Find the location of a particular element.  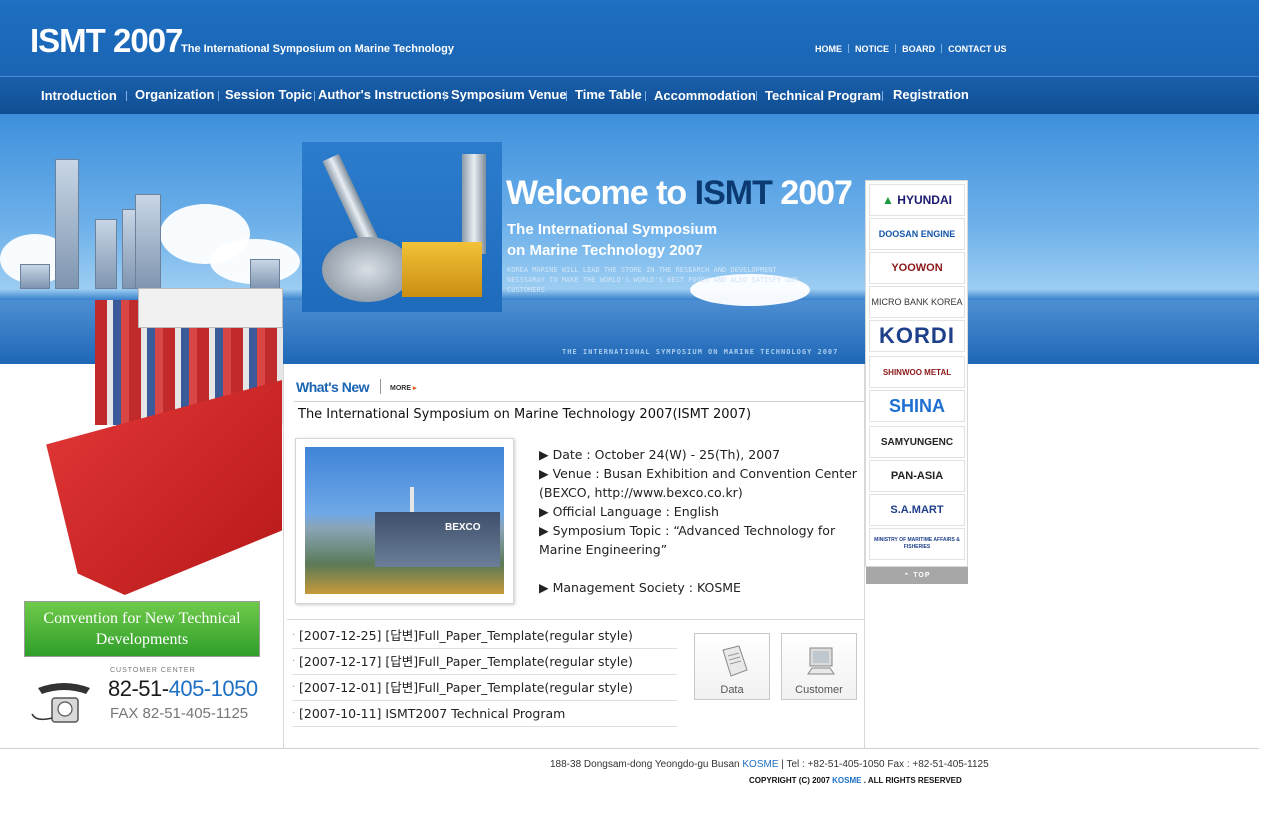

customer-button-label: Customer is located at coordinates (819, 690).